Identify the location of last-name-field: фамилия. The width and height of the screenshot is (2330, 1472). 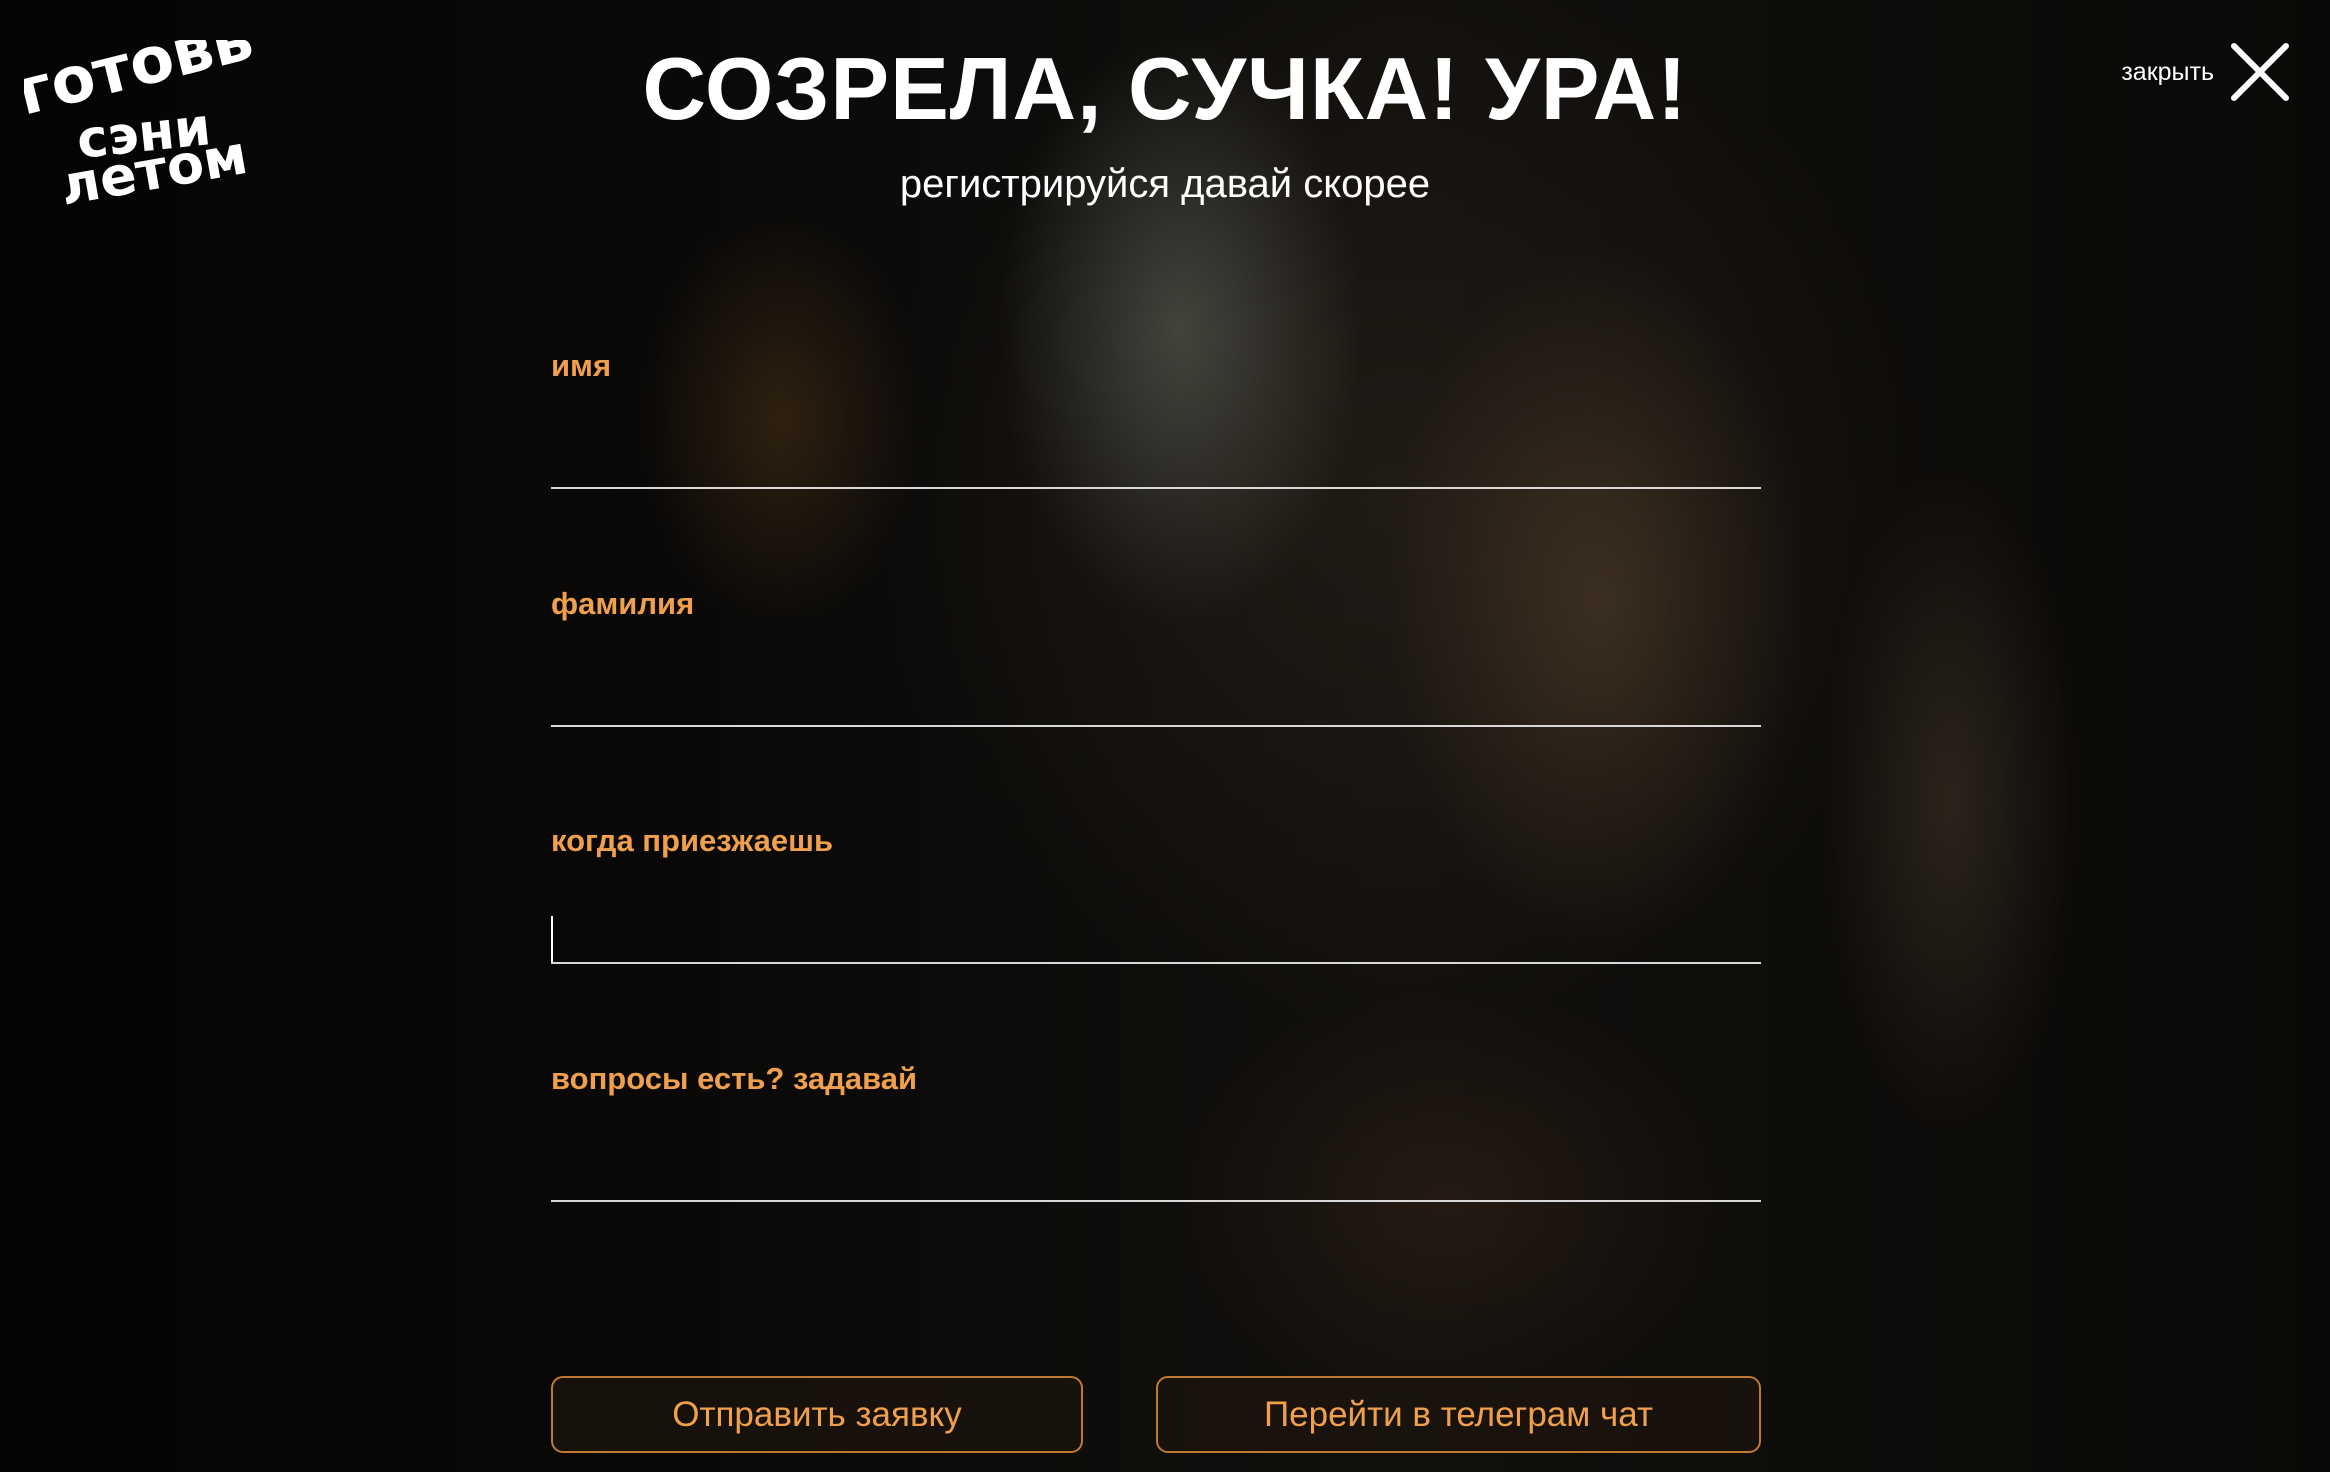
(1156, 656).